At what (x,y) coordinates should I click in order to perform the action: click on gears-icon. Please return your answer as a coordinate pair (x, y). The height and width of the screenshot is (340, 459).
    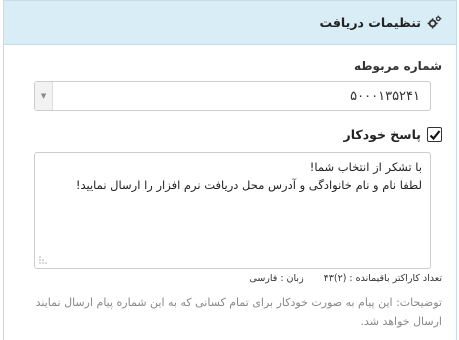
    Looking at the image, I should click on (434, 22).